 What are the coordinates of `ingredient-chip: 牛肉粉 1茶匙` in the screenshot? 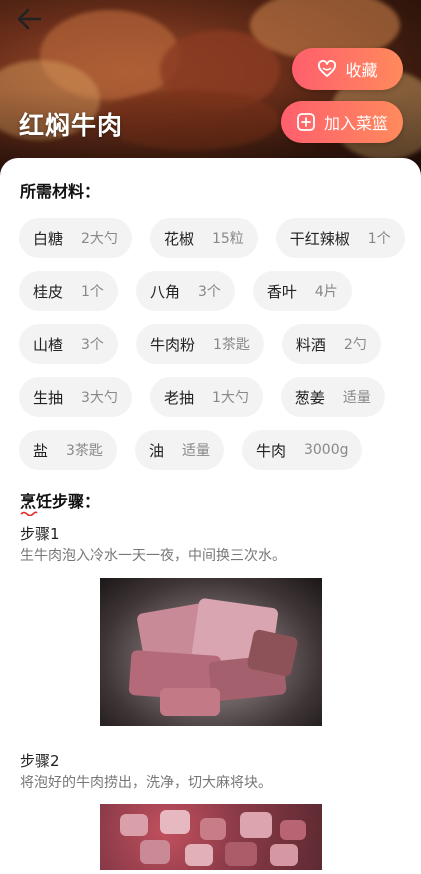 It's located at (199, 344).